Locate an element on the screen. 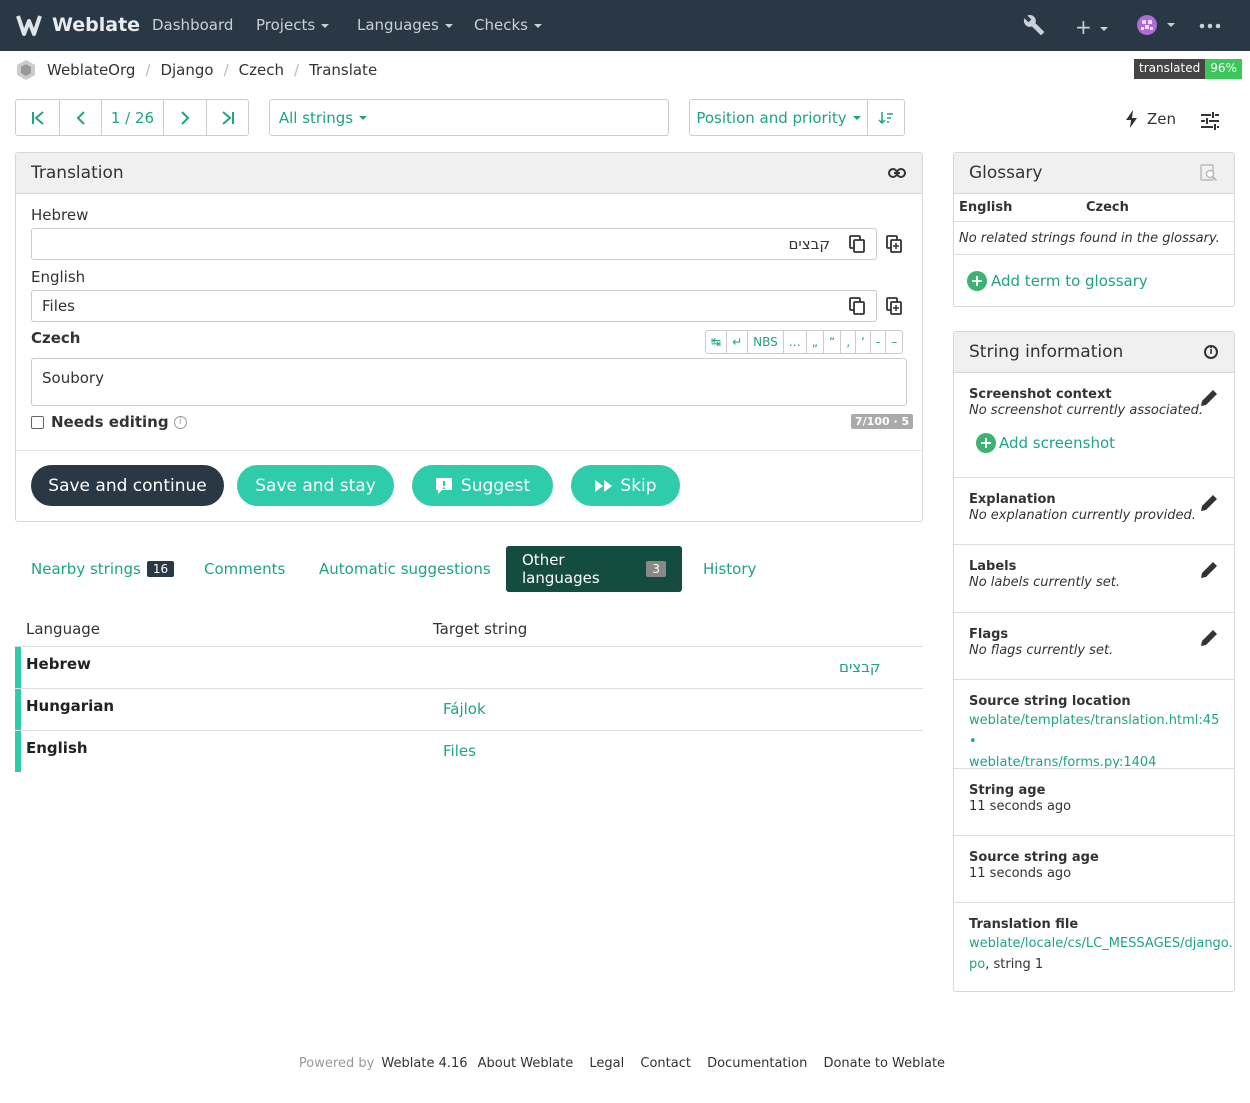  save-stay-button: Save and stay is located at coordinates (315, 485).